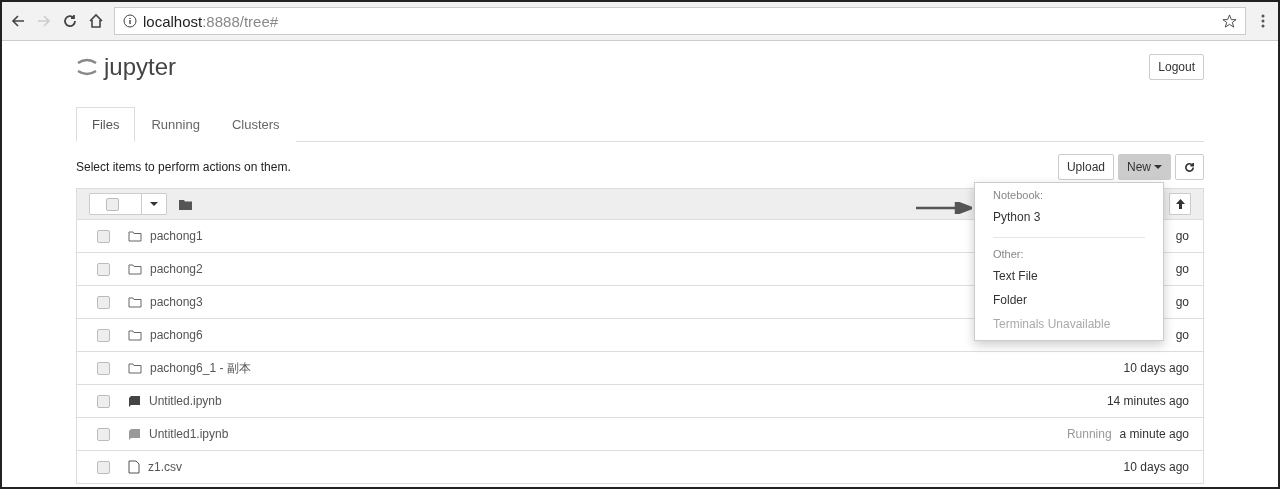  What do you see at coordinates (18, 21) in the screenshot?
I see `back-arrow-icon` at bounding box center [18, 21].